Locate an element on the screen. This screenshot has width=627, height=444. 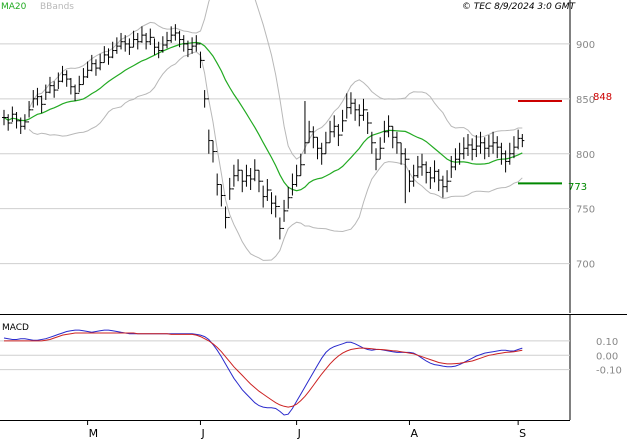
macd-gridlines is located at coordinates (285, 355).